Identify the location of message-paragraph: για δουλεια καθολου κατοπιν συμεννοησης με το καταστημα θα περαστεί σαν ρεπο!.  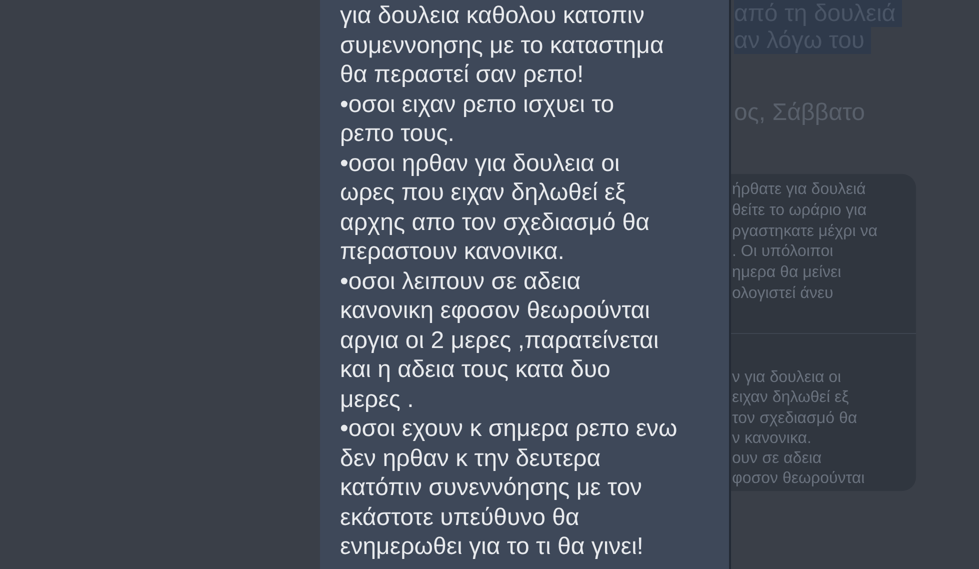
(502, 45).